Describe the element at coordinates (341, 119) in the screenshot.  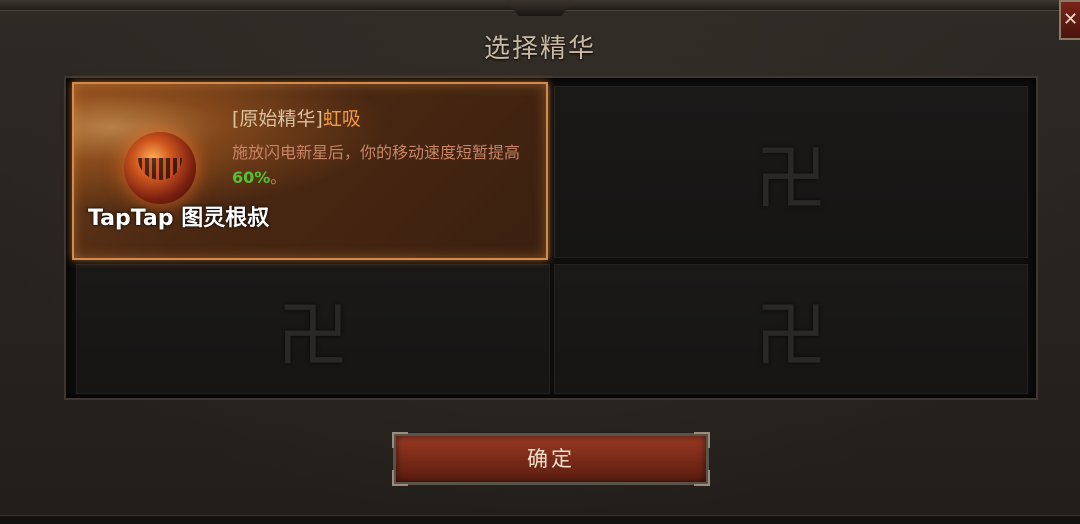
I see `essence-title: 虹吸` at that location.